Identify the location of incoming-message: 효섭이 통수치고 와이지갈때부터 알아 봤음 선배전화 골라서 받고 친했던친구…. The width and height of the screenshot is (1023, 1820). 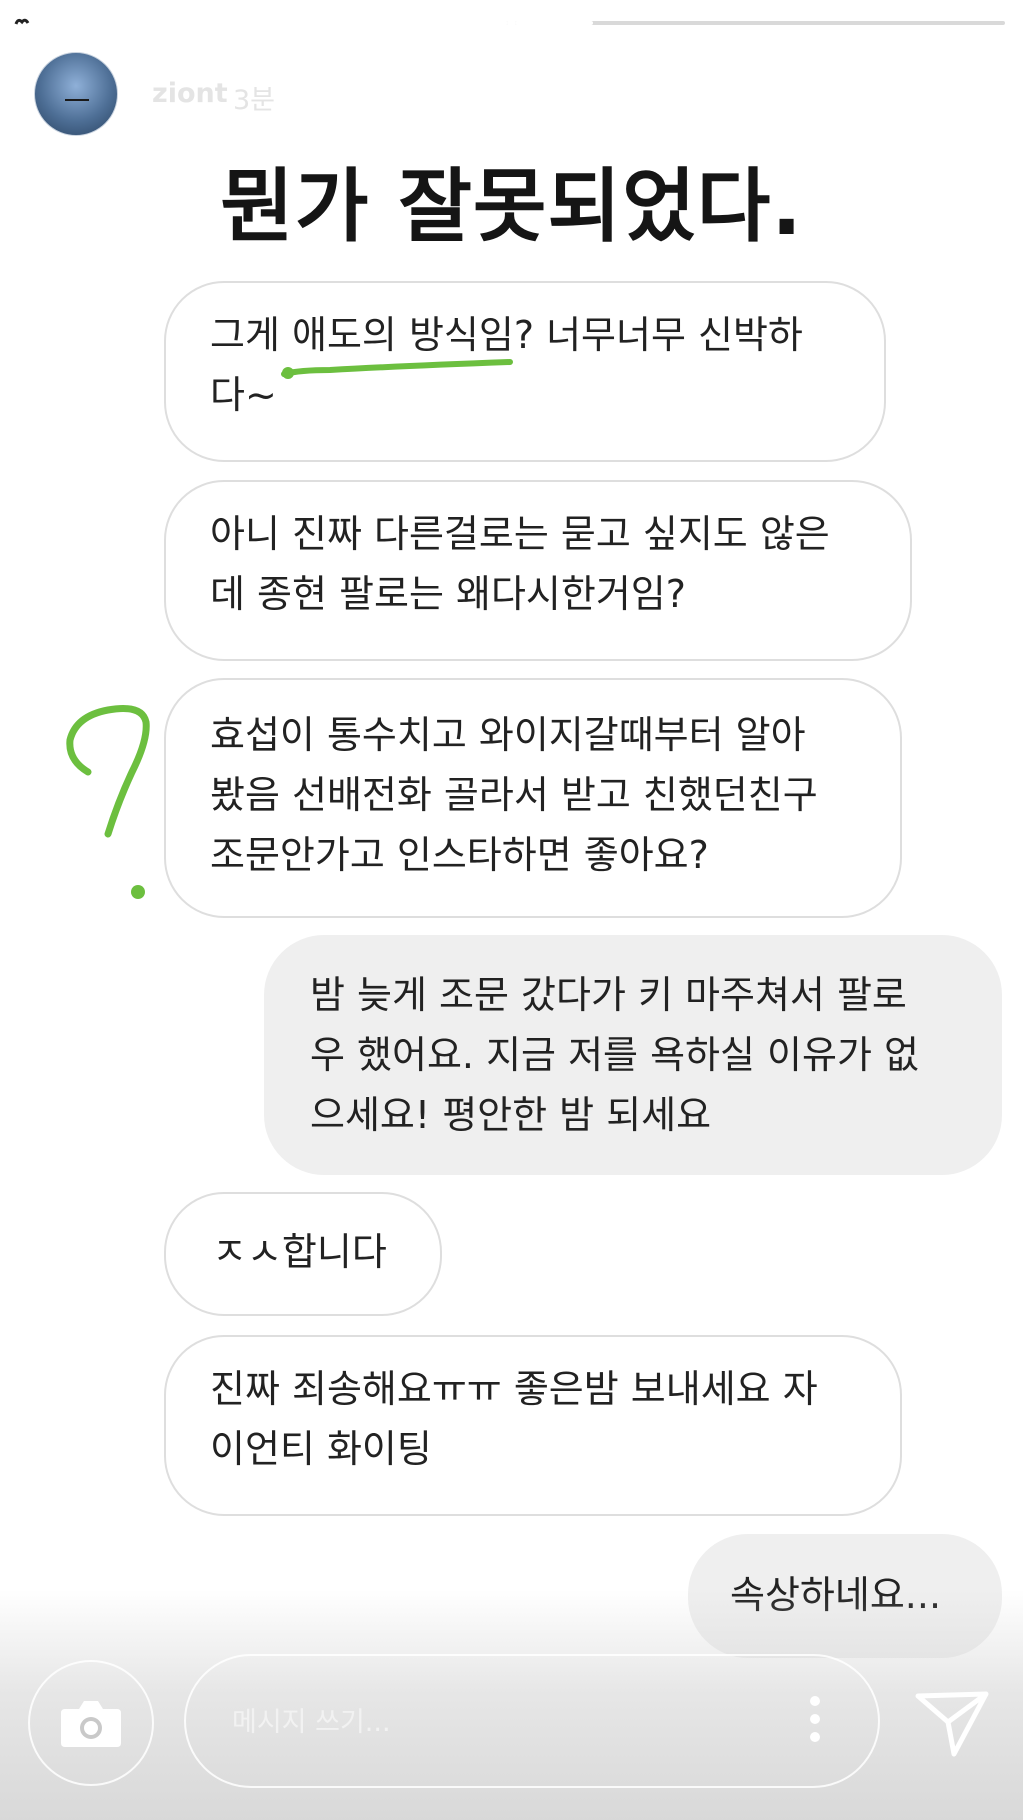
(533, 798).